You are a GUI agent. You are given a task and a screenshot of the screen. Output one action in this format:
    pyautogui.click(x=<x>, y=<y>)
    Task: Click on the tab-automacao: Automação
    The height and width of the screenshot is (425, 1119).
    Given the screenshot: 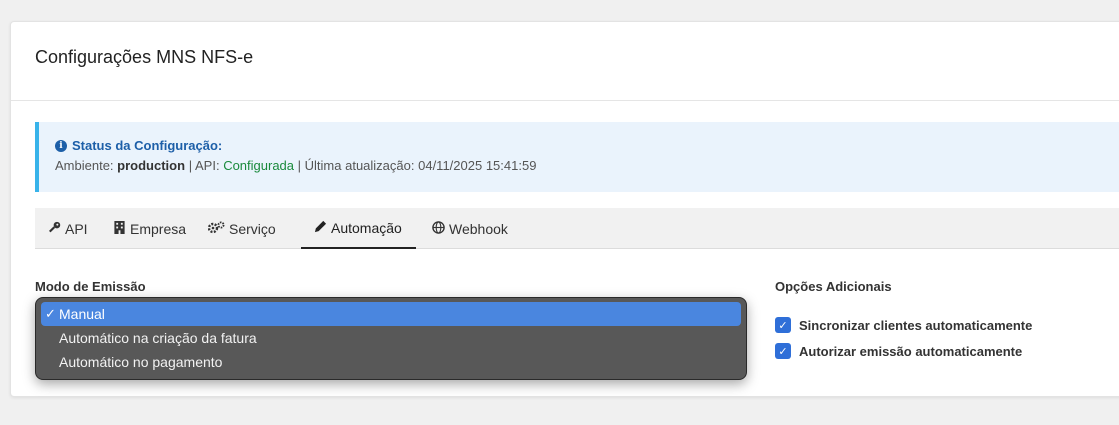 What is the action you would take?
    pyautogui.click(x=358, y=228)
    